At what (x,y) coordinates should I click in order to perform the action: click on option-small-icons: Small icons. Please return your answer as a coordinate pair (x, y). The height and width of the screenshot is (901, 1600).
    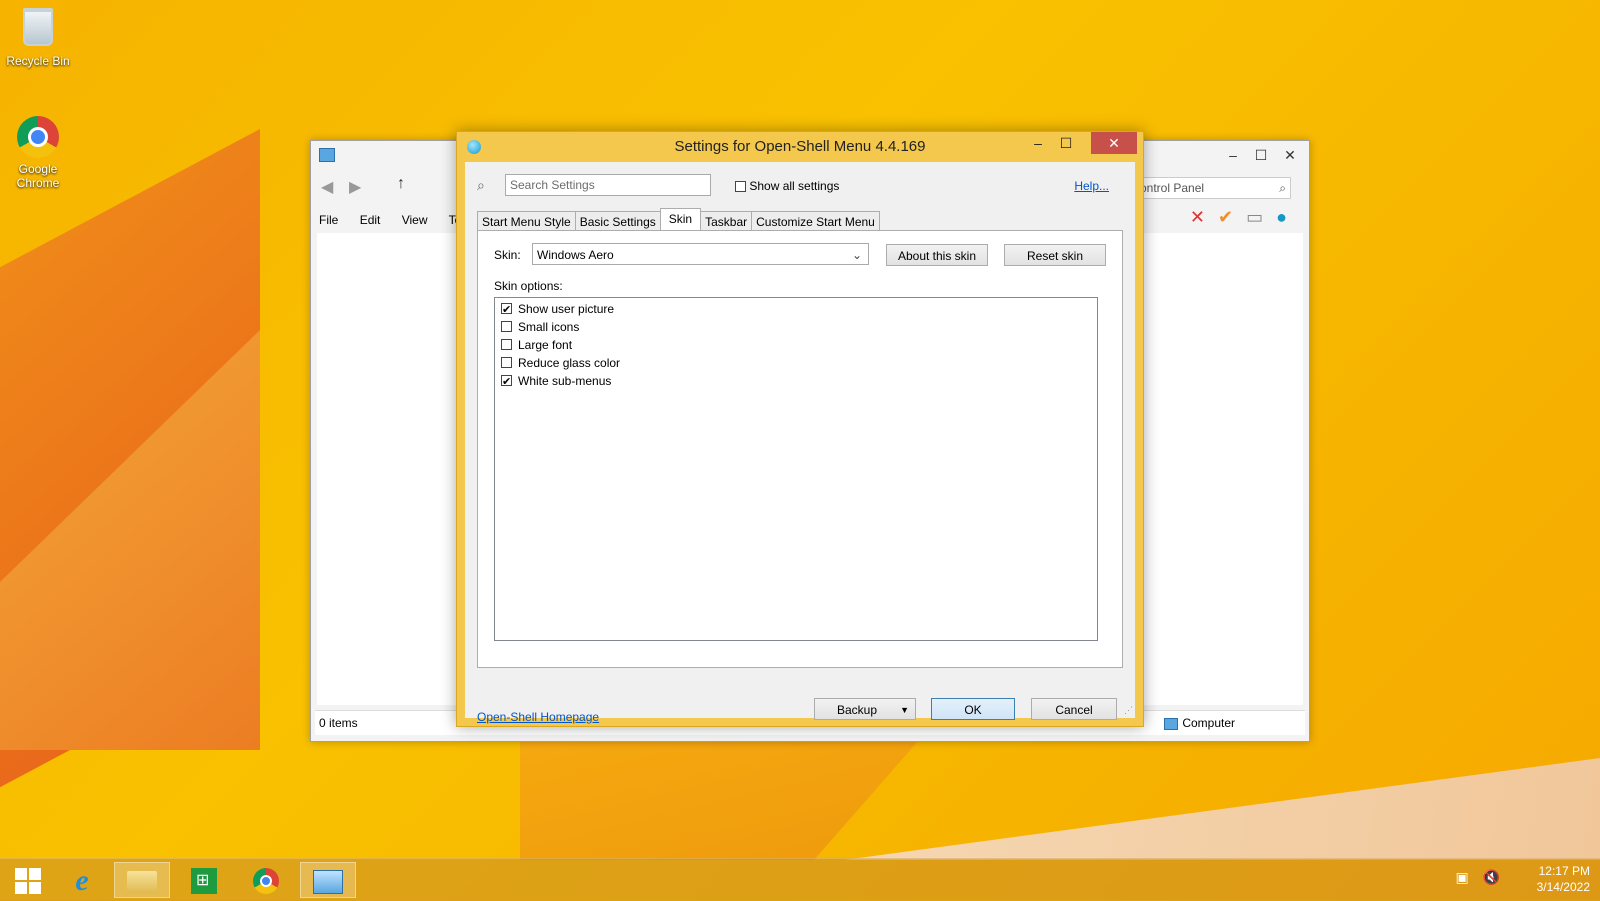
    Looking at the image, I should click on (540, 327).